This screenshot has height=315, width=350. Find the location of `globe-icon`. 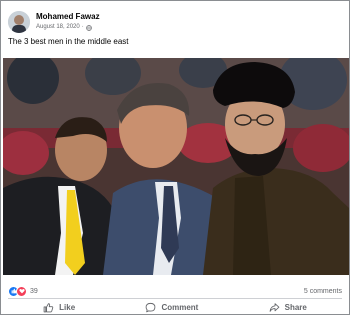

globe-icon is located at coordinates (88, 27).